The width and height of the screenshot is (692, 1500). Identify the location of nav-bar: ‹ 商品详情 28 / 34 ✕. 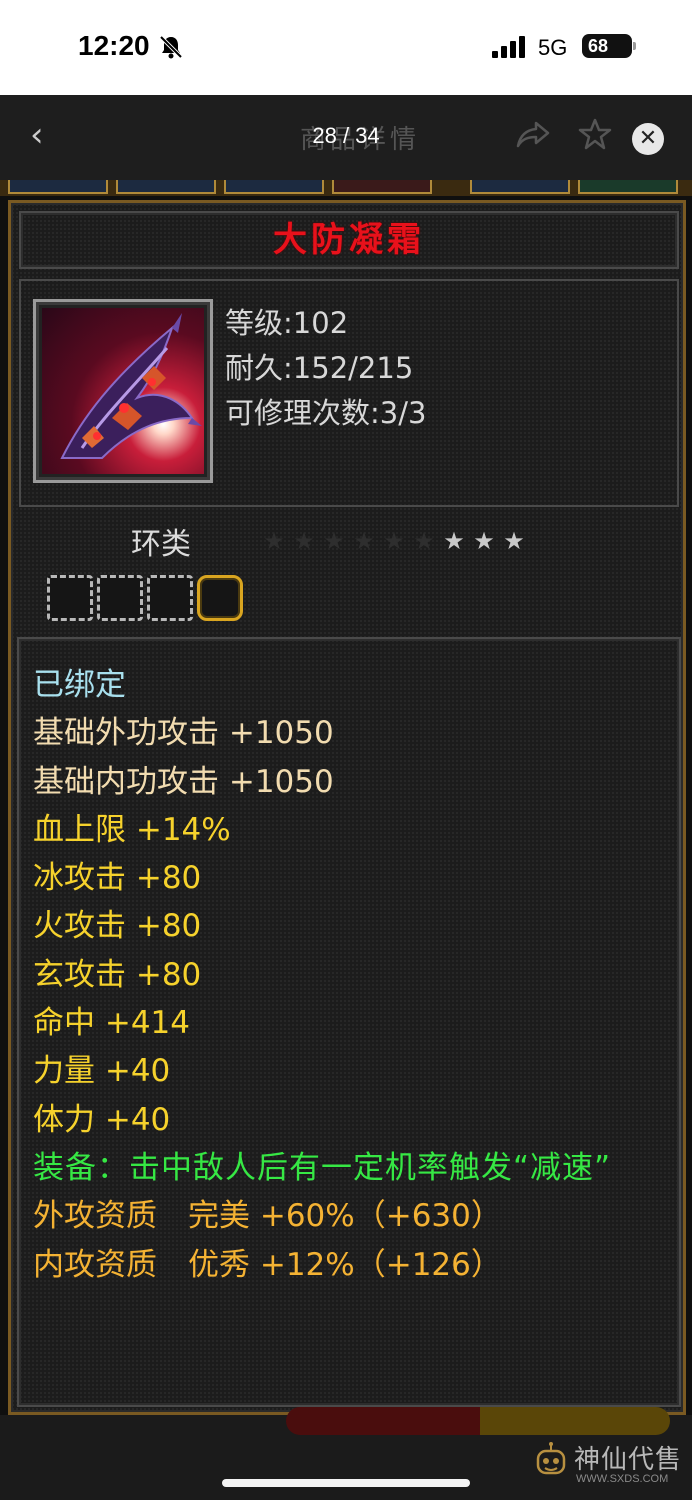
(346, 137).